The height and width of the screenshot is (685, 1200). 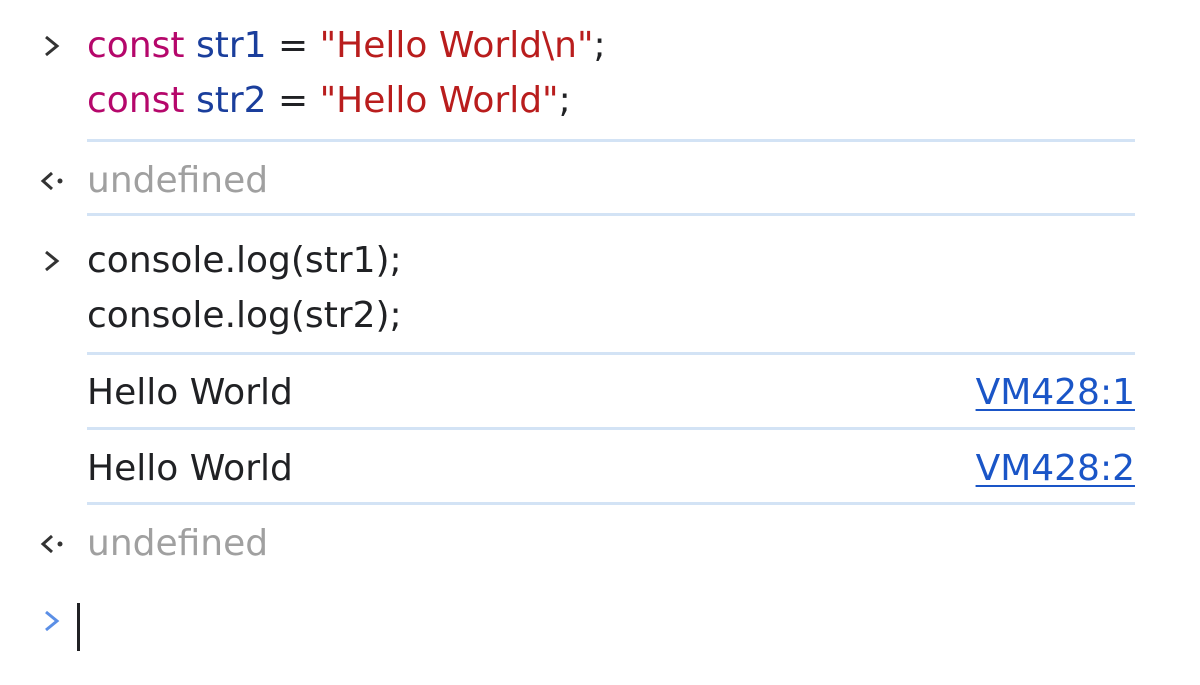 I want to click on code-line: console.log(str2);, so click(x=244, y=315).